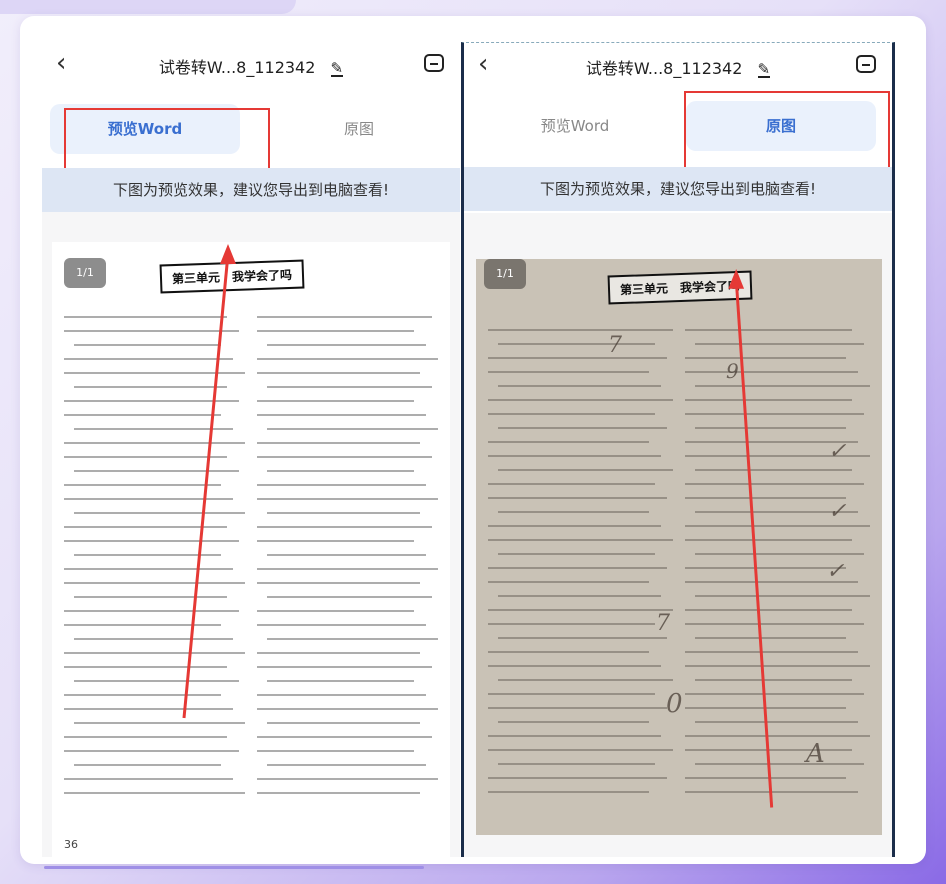 Image resolution: width=946 pixels, height=884 pixels. What do you see at coordinates (663, 623) in the screenshot?
I see `handwriting-mark: 7` at bounding box center [663, 623].